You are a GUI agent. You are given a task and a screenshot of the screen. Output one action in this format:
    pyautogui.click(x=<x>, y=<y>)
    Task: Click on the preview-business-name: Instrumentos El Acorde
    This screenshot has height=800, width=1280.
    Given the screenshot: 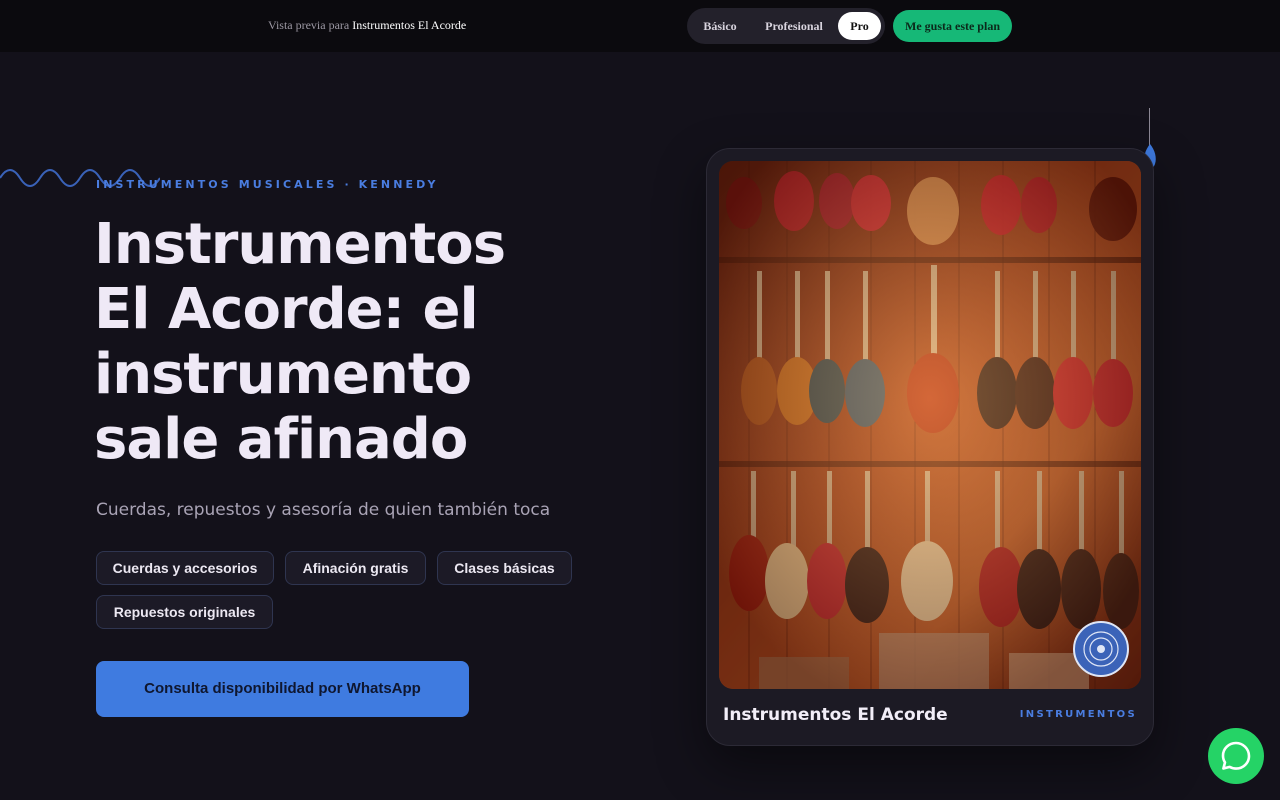 What is the action you would take?
    pyautogui.click(x=409, y=25)
    